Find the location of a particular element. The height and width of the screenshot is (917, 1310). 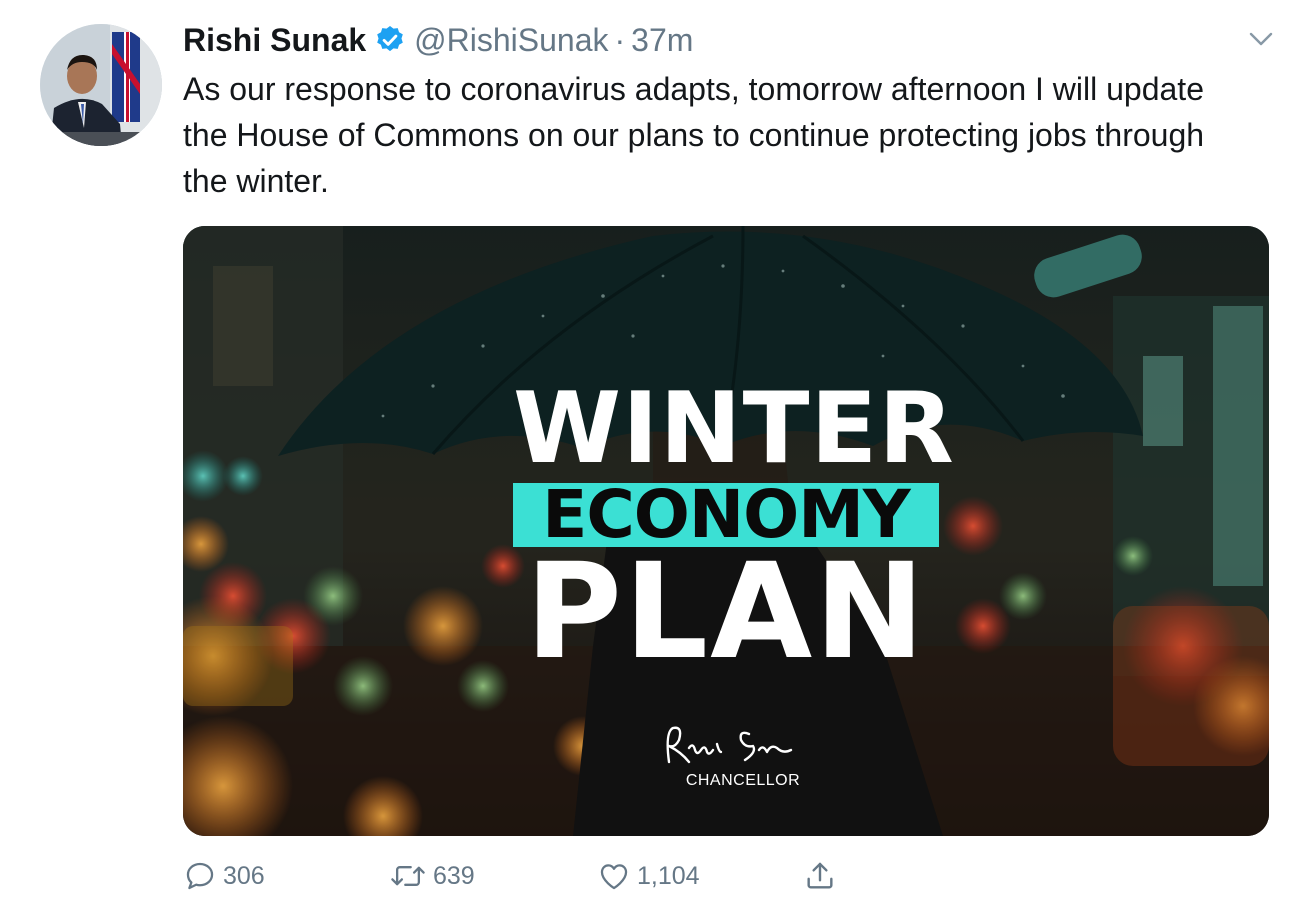

tweet-timestamp: 37m is located at coordinates (662, 40).